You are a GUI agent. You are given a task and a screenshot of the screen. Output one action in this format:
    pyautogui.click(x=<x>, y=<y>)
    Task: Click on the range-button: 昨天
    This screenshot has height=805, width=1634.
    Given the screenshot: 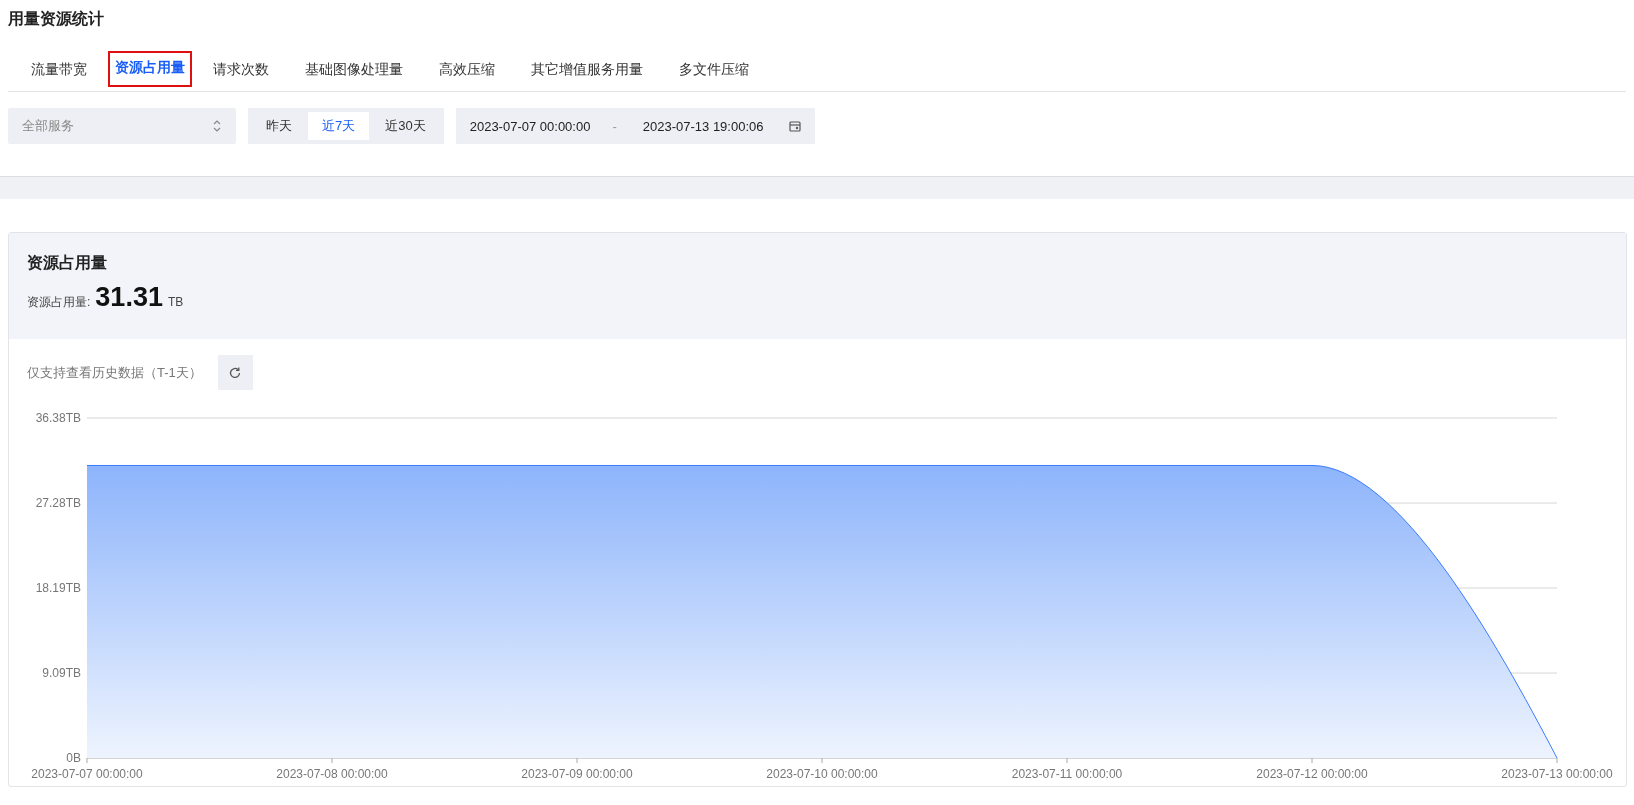 What is the action you would take?
    pyautogui.click(x=279, y=126)
    